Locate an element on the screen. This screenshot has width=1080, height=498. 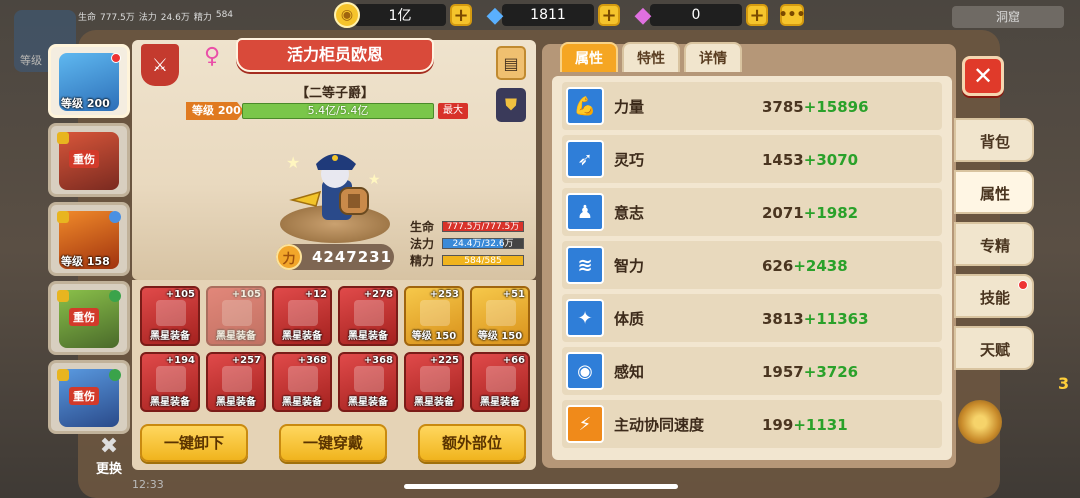
attribute-row: ⚡ 主动协同速度 199+1131 is located at coordinates (752, 424).